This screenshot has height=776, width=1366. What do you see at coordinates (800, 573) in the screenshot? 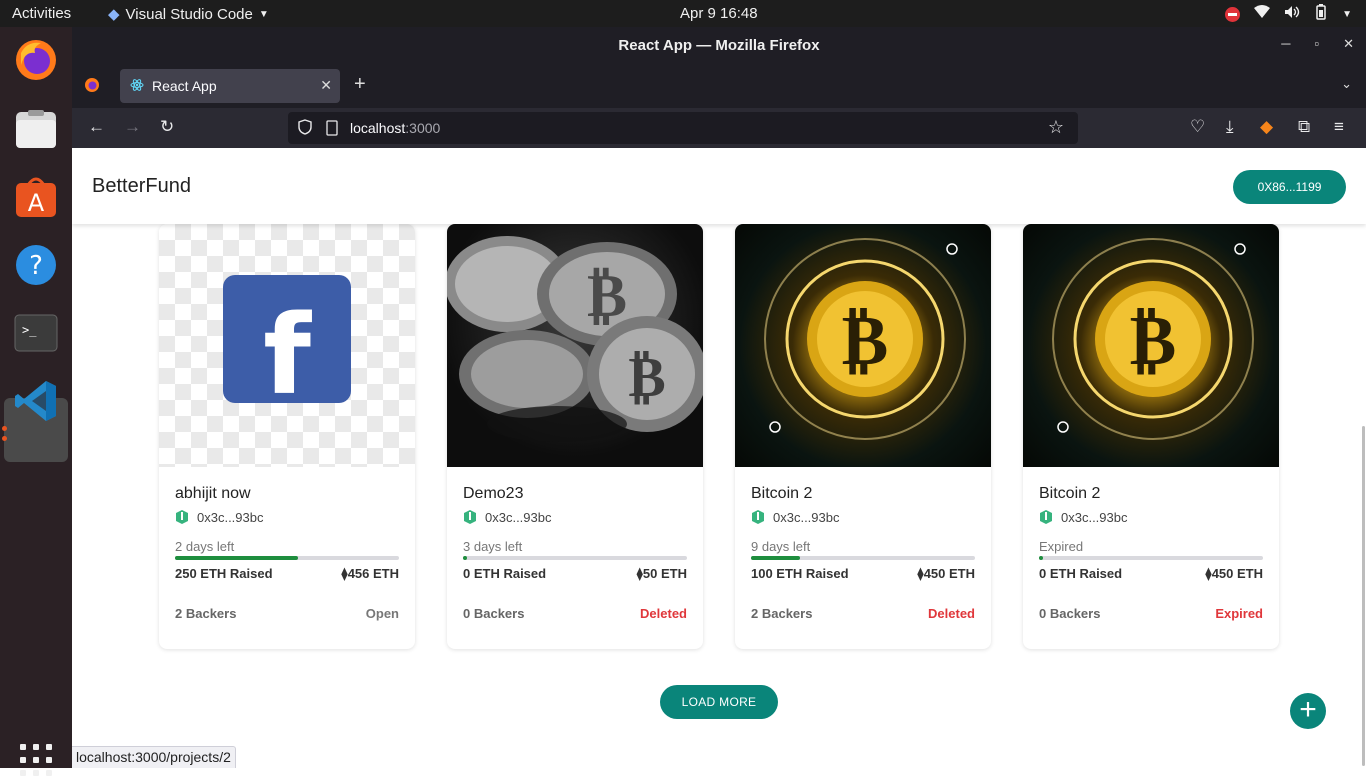
I see `eth-raised: 100 ETH Raised` at bounding box center [800, 573].